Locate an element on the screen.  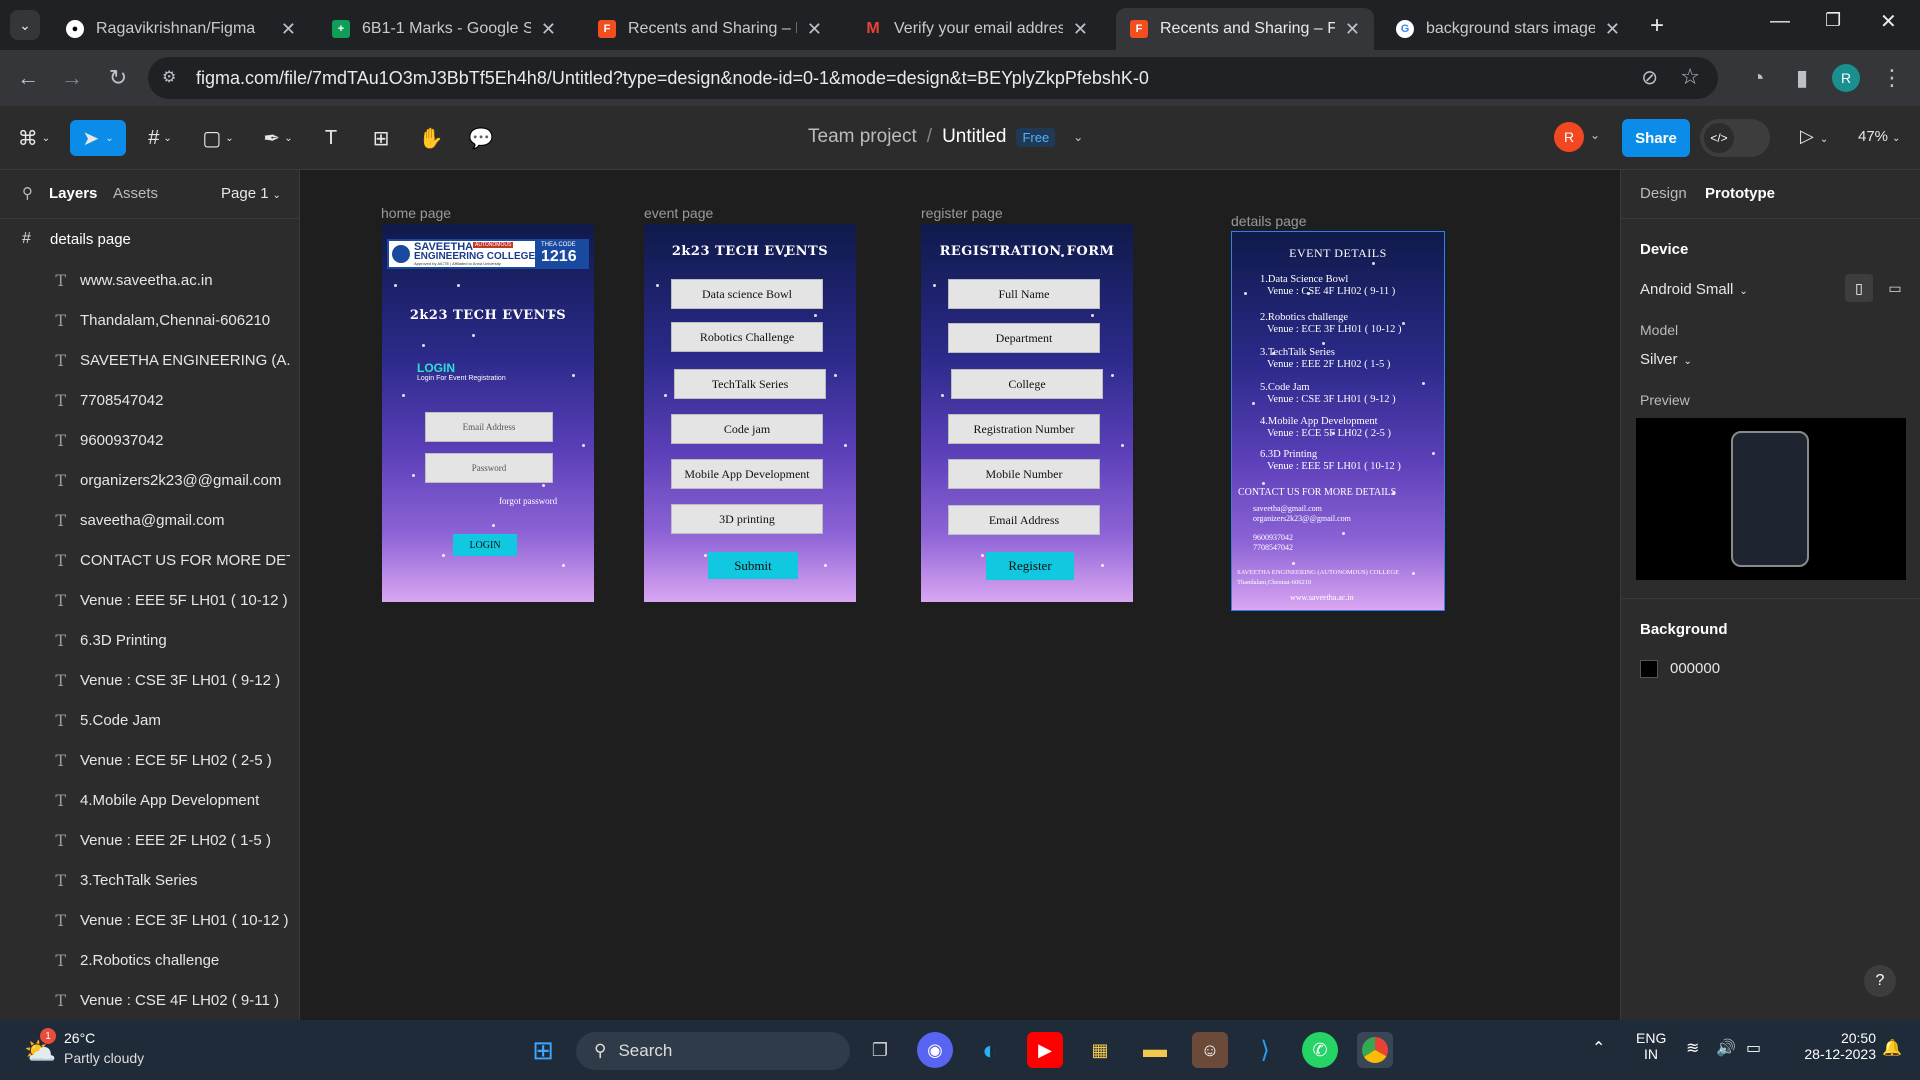
tab-assets: Assets is located at coordinates (135, 193).